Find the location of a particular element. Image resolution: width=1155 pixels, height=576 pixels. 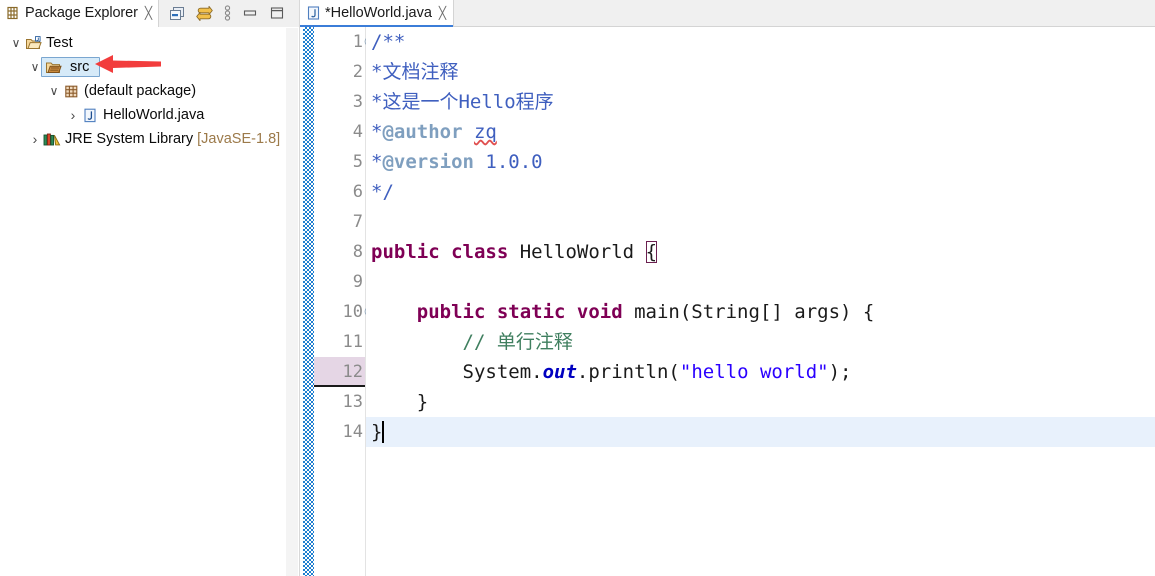

tree-item-body: HelloWorld.java is located at coordinates (145, 115).